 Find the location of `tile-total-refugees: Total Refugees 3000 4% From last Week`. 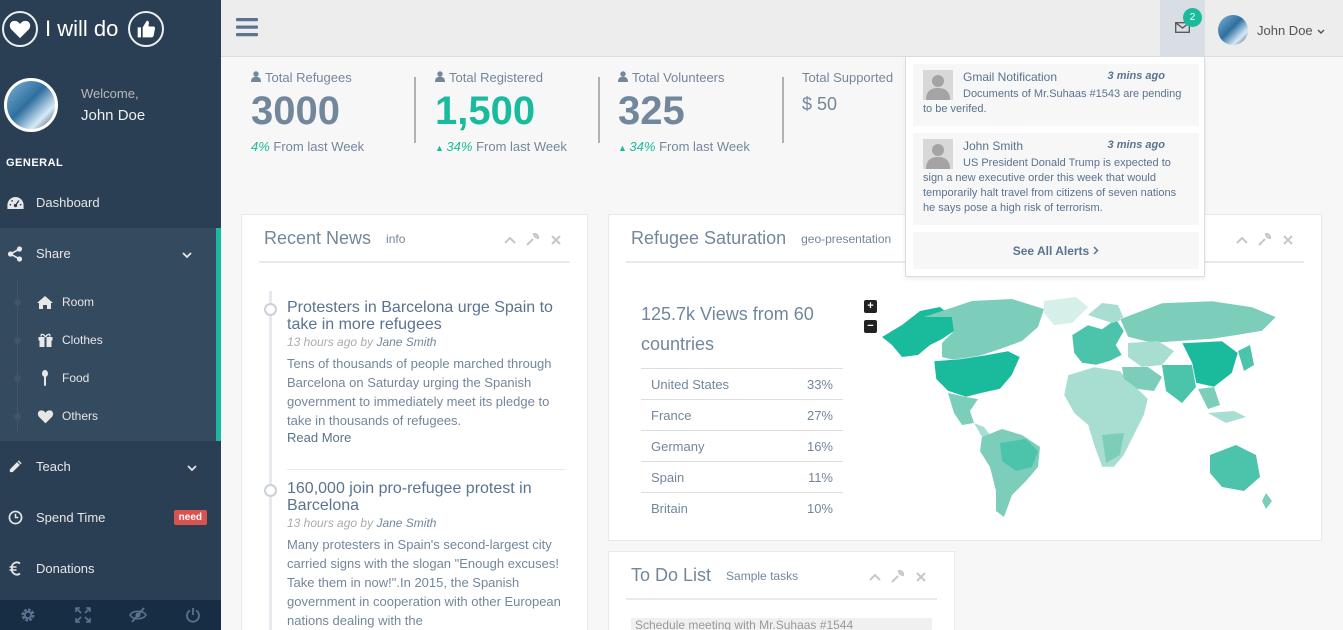

tile-total-refugees: Total Refugees 3000 4% From last Week is located at coordinates (307, 112).